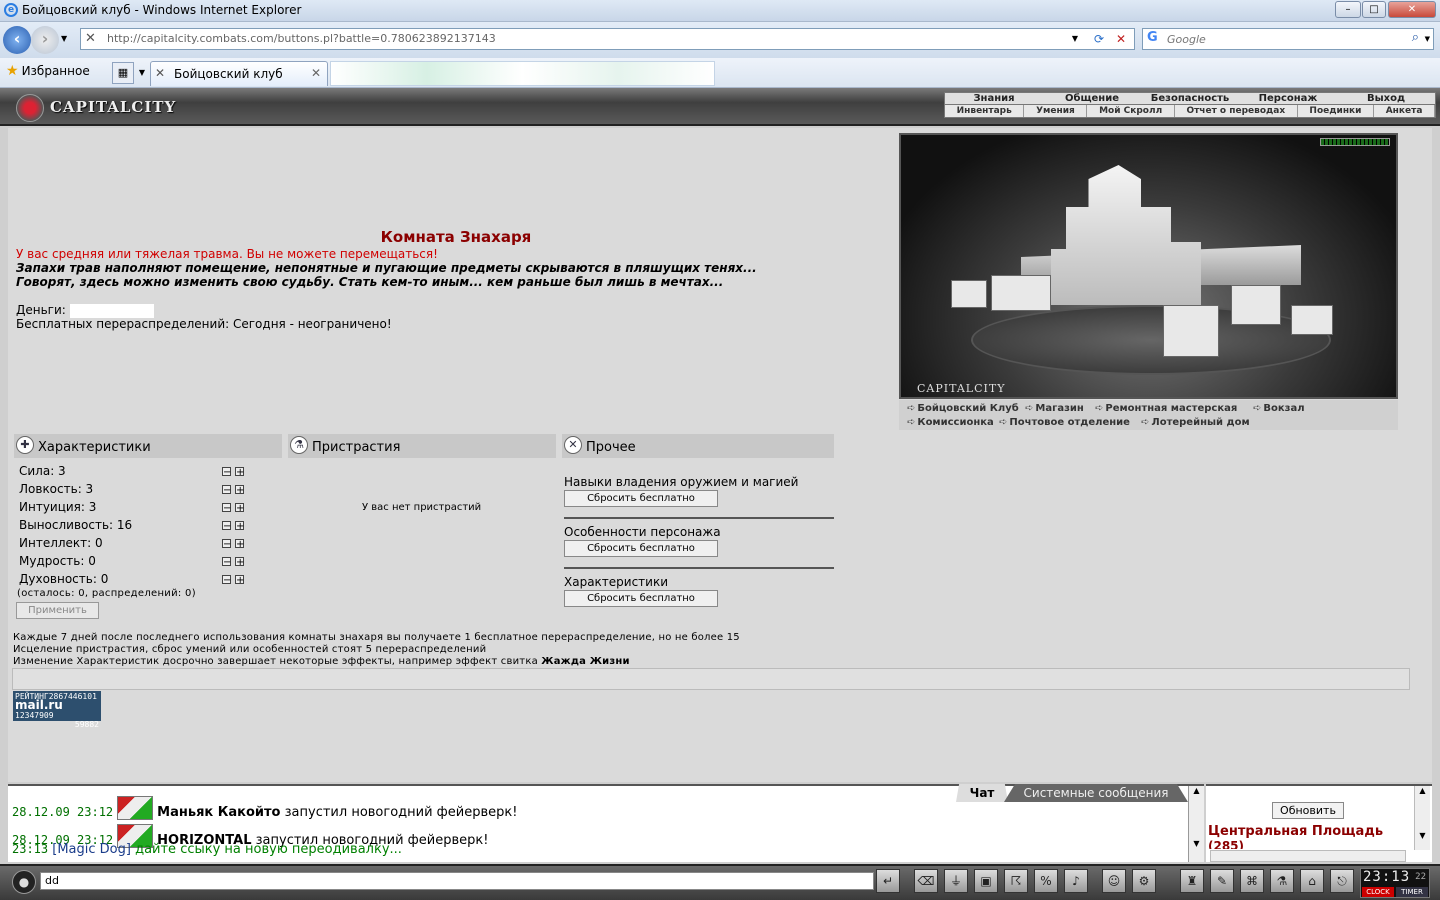 This screenshot has height=900, width=1440. Describe the element at coordinates (969, 294) in the screenshot. I see `building-shop` at that location.